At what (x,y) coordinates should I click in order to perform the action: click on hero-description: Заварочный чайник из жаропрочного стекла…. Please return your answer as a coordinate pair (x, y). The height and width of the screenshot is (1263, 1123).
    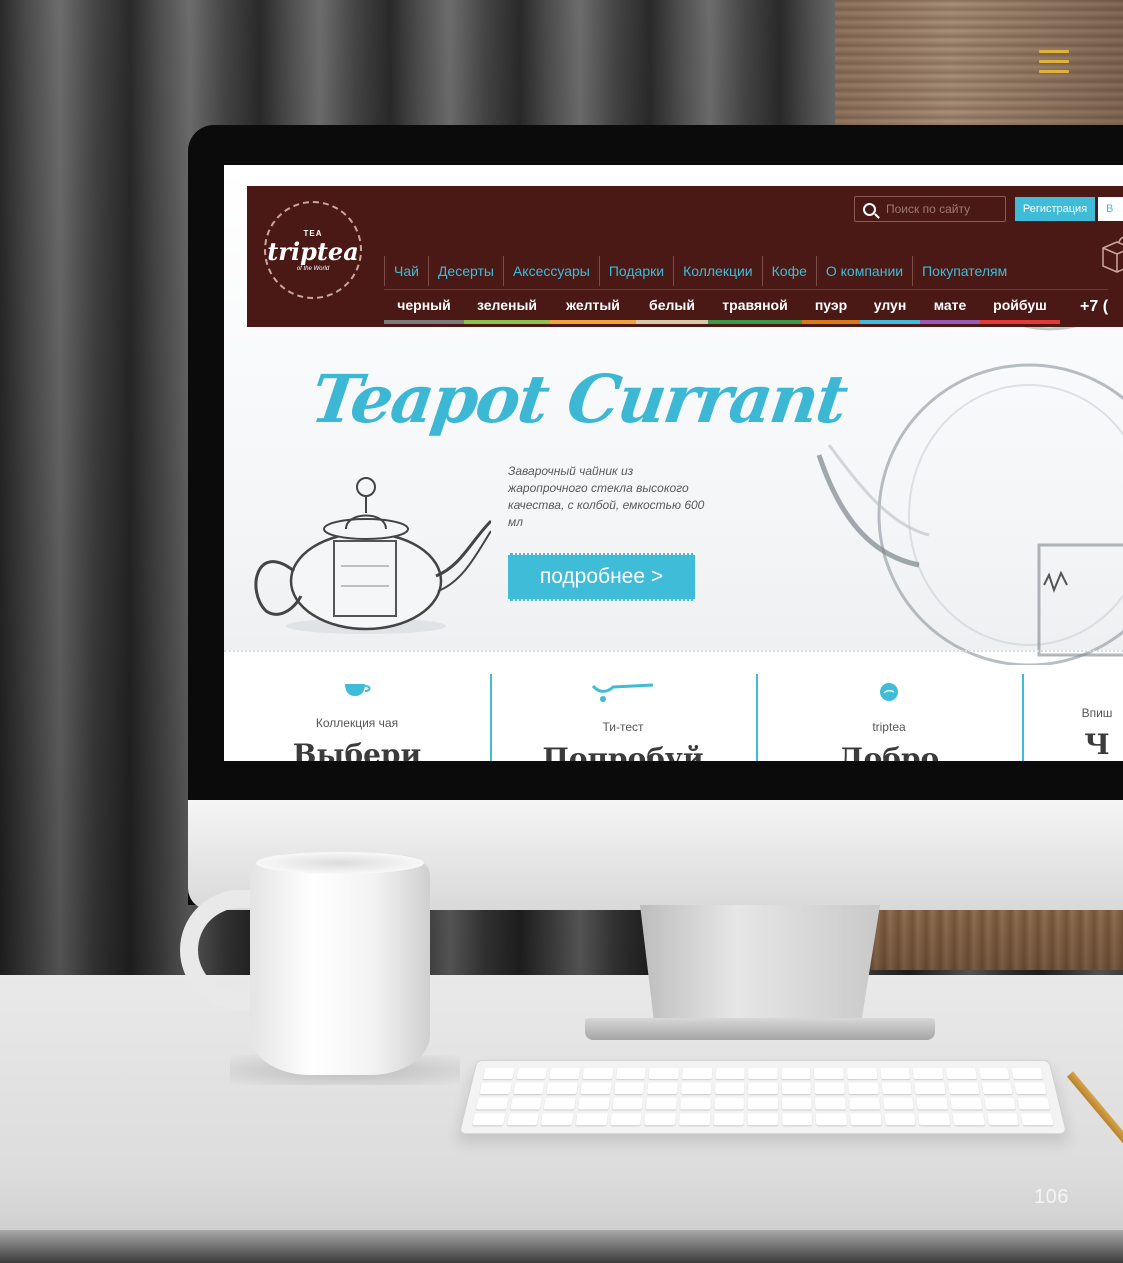
    Looking at the image, I should click on (608, 497).